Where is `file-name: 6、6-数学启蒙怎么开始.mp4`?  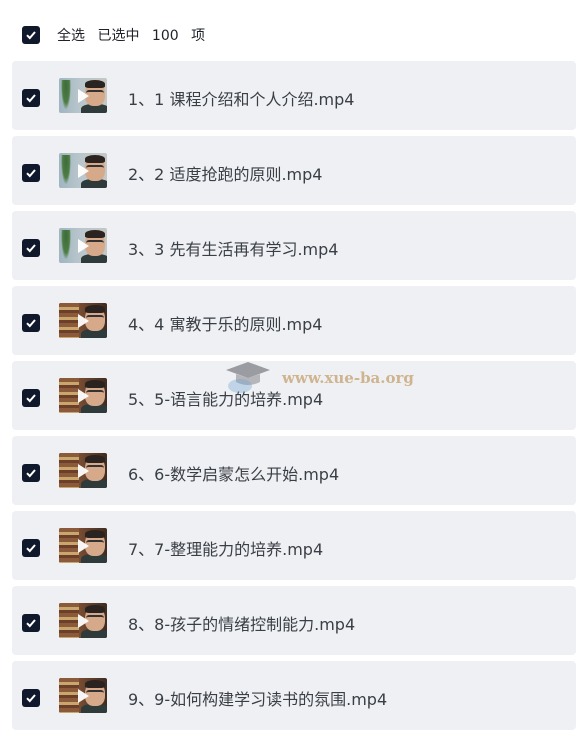 file-name: 6、6-数学启蒙怎么开始.mp4 is located at coordinates (234, 474).